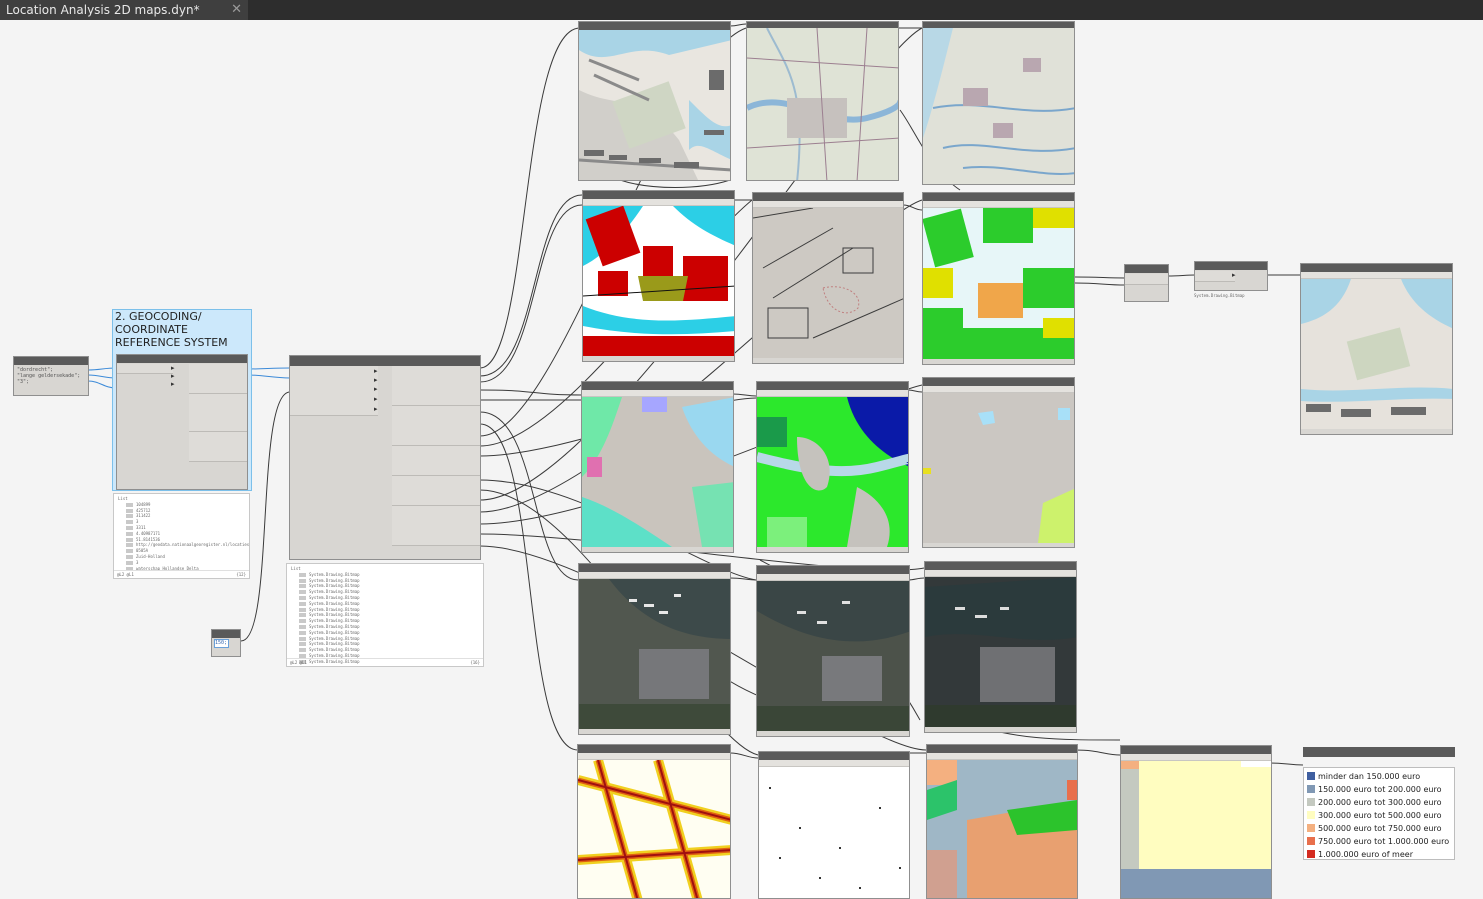 This screenshot has height=899, width=1483. Describe the element at coordinates (182, 422) in the screenshot. I see `geocoding-node: ▸ ▸ ▸` at that location.